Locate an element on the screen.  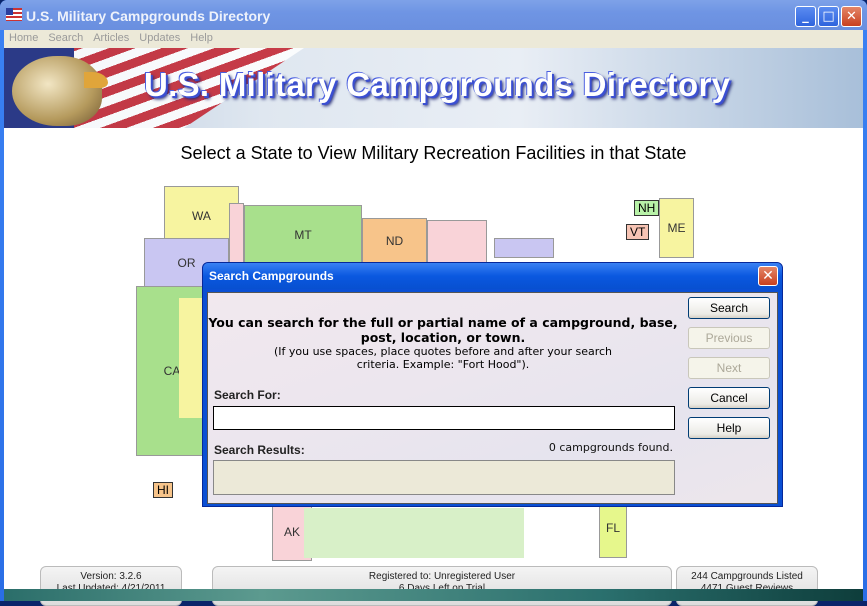
next-button: Next is located at coordinates (729, 368).